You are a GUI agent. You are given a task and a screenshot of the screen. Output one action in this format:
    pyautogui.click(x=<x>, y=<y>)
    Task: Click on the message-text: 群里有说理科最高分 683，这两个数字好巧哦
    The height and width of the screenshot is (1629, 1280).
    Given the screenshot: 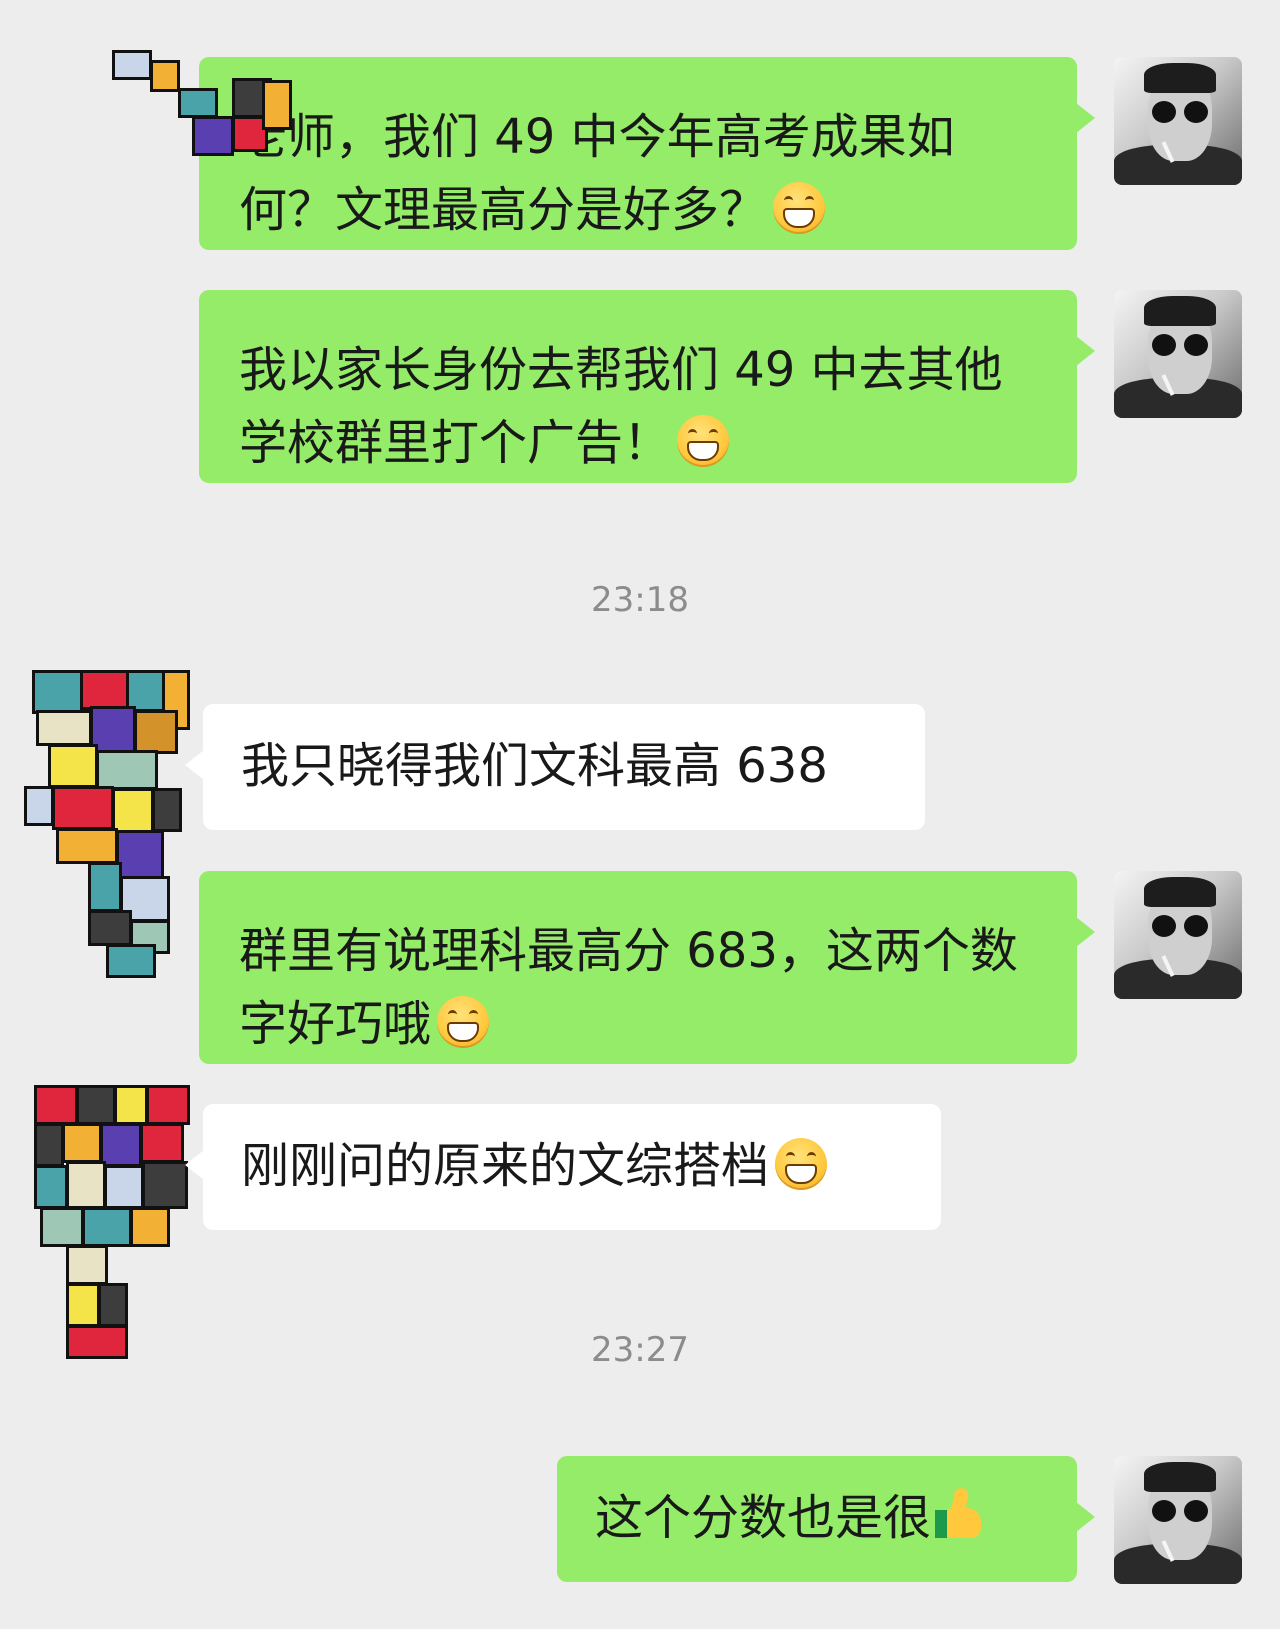 What is the action you would take?
    pyautogui.click(x=628, y=987)
    